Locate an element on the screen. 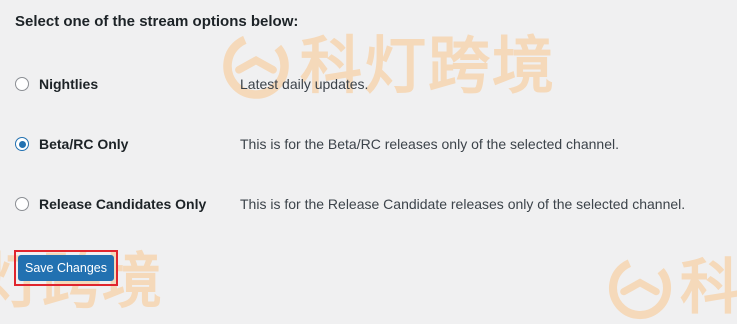  option-label-nightlies: Nightlies is located at coordinates (136, 84).